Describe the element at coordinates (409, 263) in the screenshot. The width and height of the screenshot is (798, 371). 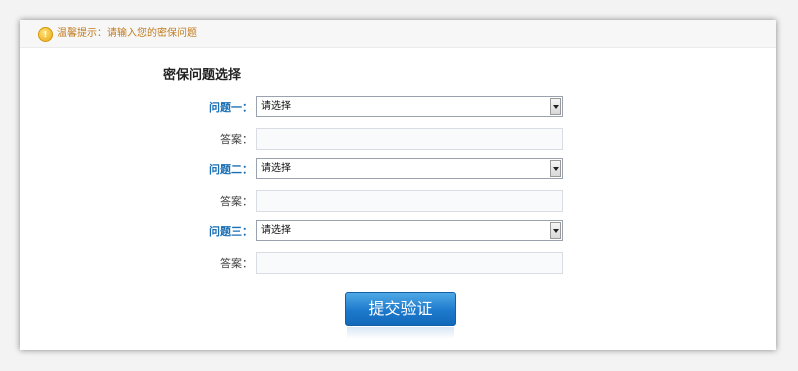
I see `answer-3-field` at that location.